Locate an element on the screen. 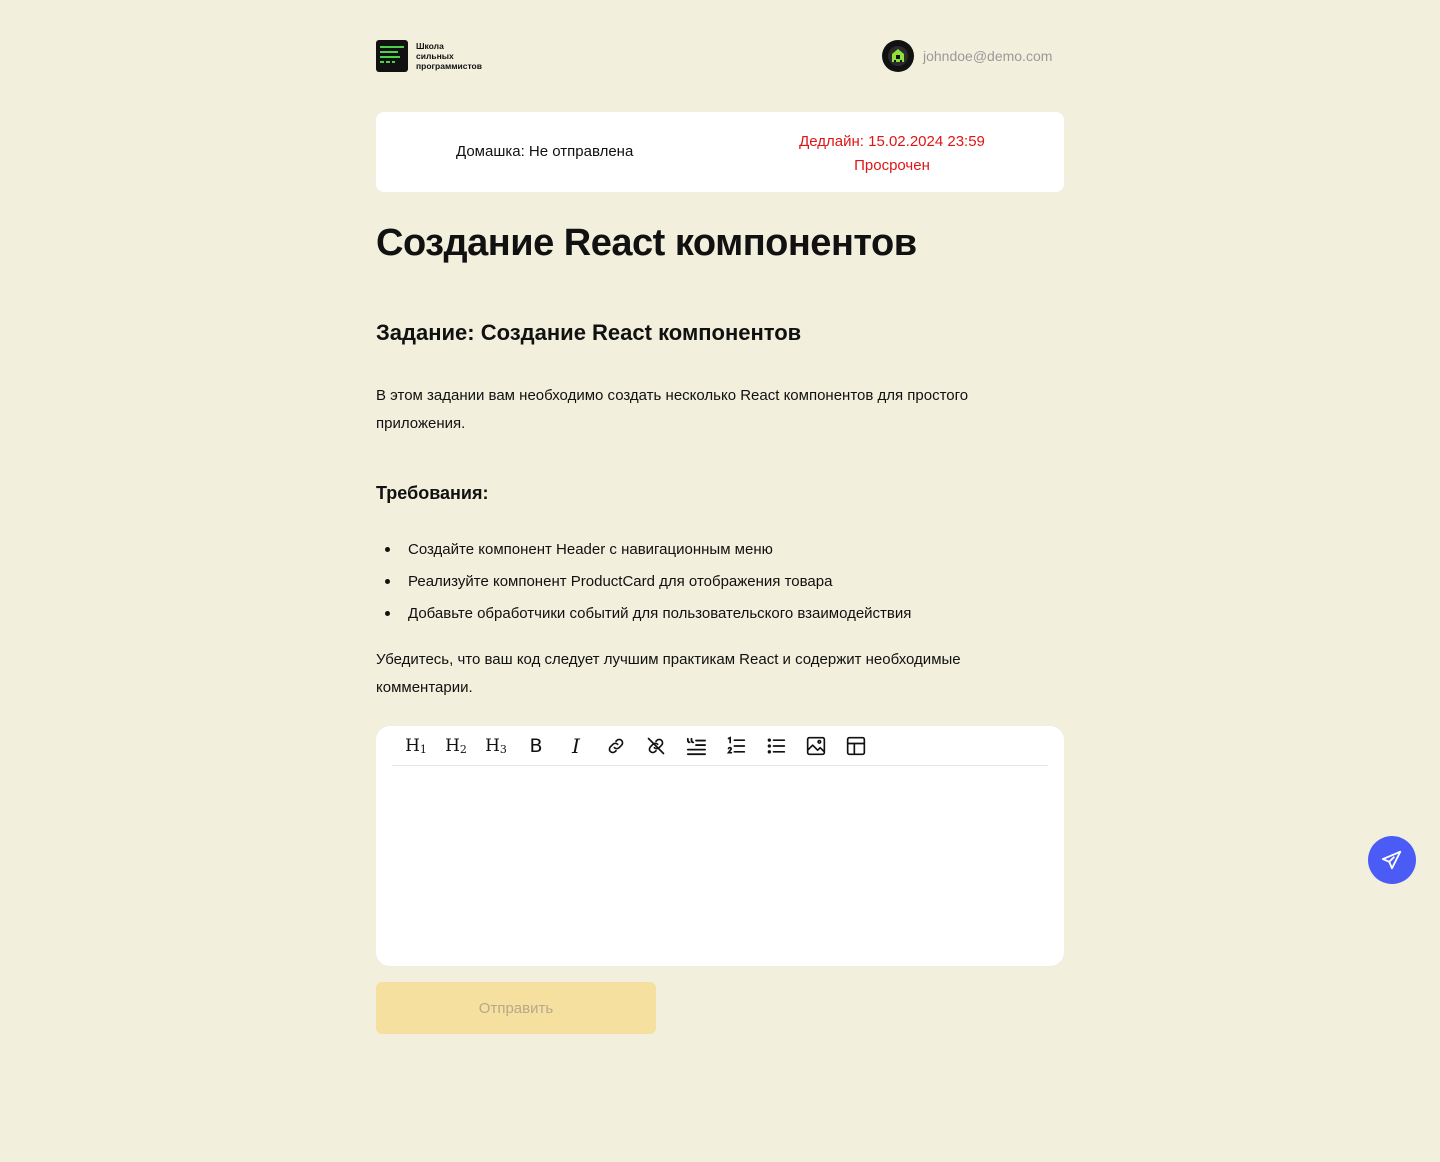  heading-1-icon: H1 is located at coordinates (416, 746).